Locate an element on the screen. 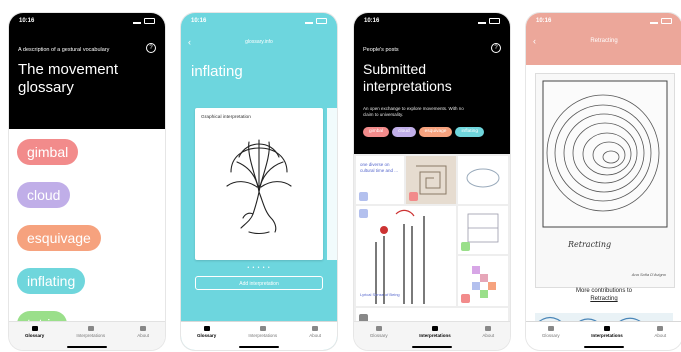  more-contributions: More contributions to Retracting is located at coordinates (603, 295).